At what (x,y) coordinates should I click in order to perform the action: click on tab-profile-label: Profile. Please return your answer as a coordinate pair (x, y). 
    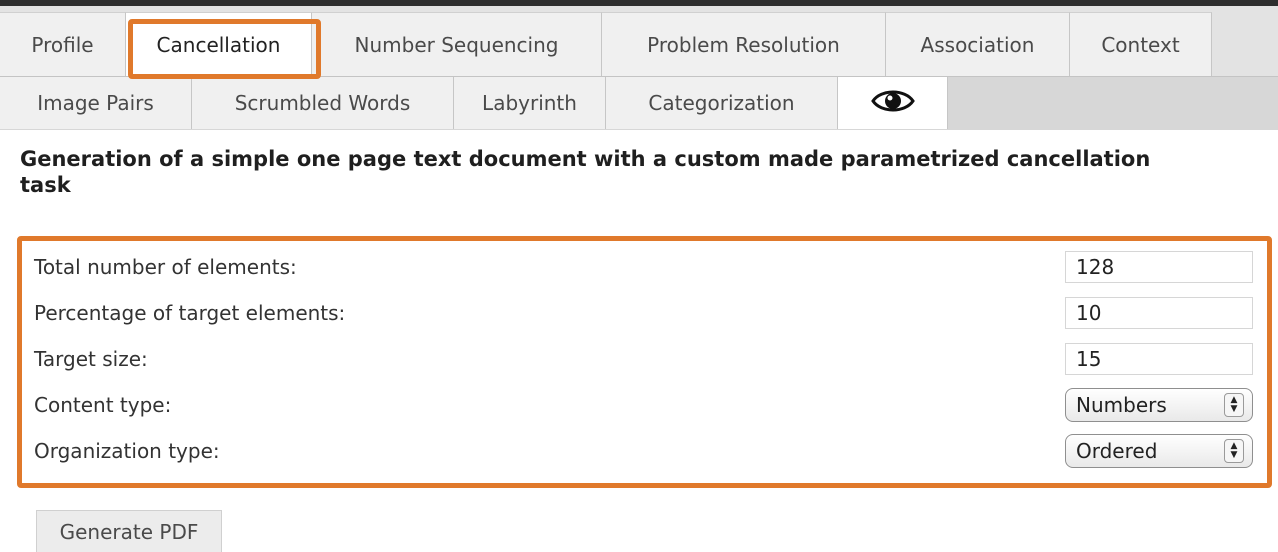
    Looking at the image, I should click on (62, 44).